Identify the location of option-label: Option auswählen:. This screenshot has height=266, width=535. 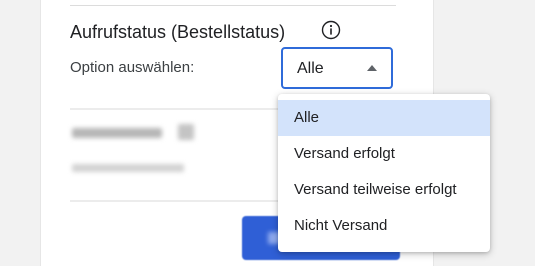
(132, 67).